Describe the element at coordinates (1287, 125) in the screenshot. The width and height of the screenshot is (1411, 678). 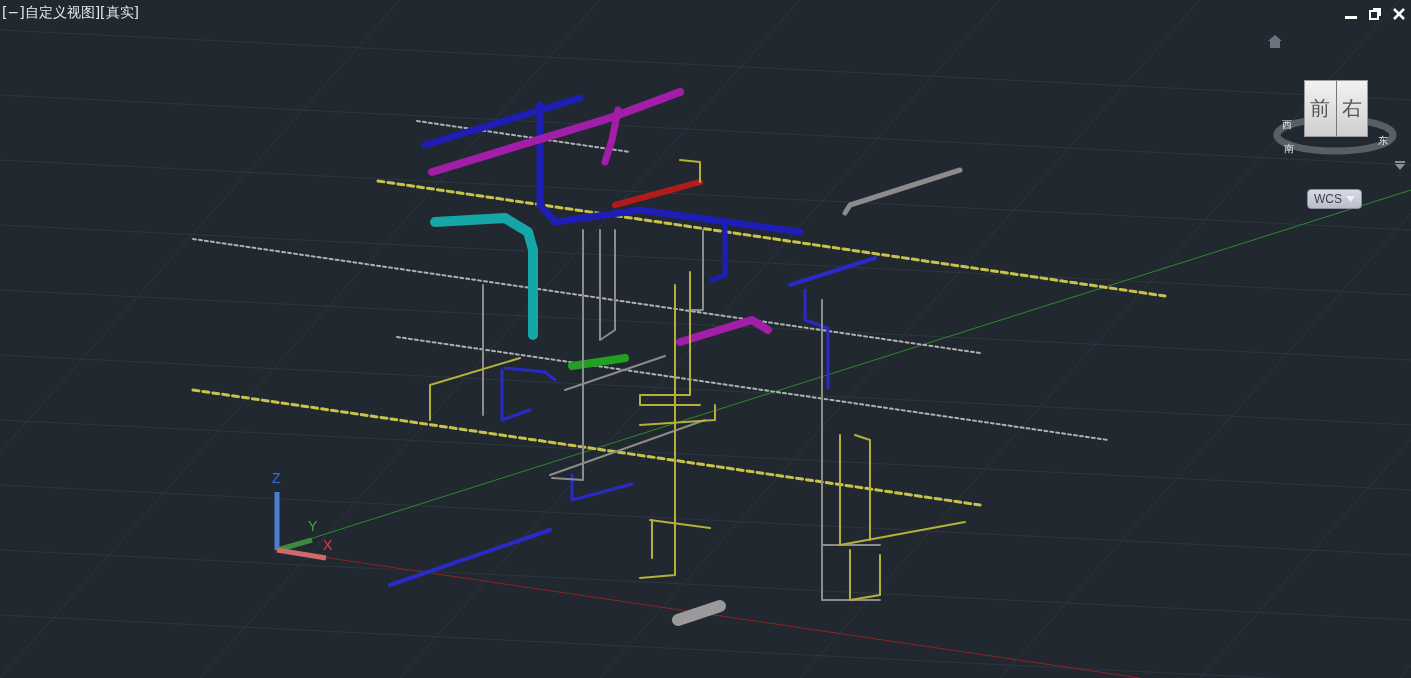
I see `compass-label: 西` at that location.